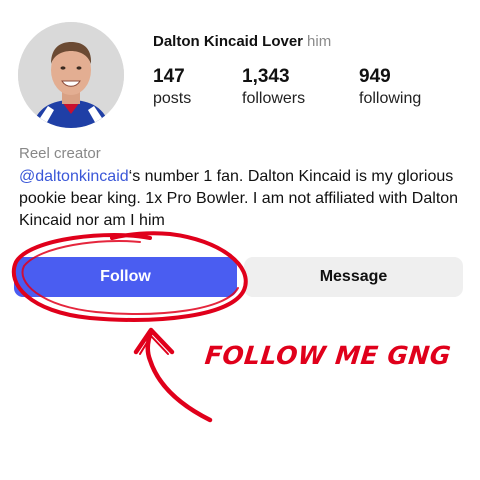  Describe the element at coordinates (228, 41) in the screenshot. I see `profile-name: Dalton Kincaid Lover` at that location.